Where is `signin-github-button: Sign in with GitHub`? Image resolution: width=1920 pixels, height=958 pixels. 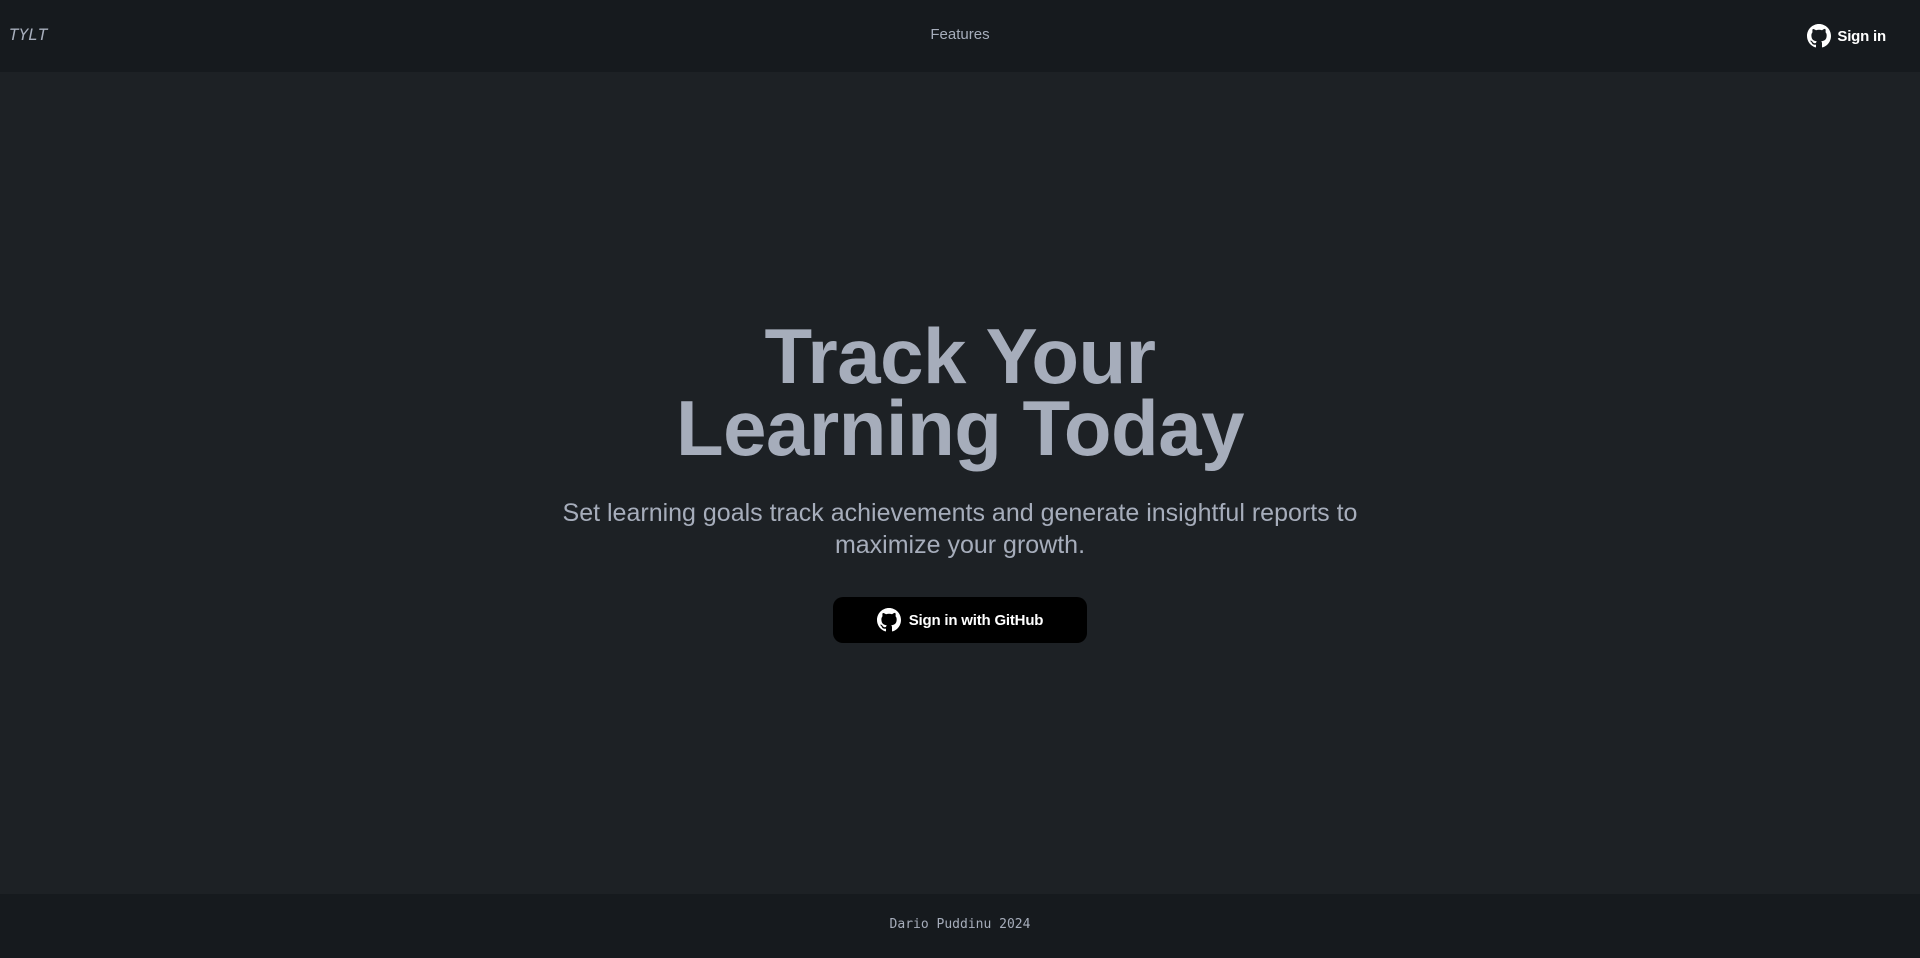
signin-github-button: Sign in with GitHub is located at coordinates (960, 620).